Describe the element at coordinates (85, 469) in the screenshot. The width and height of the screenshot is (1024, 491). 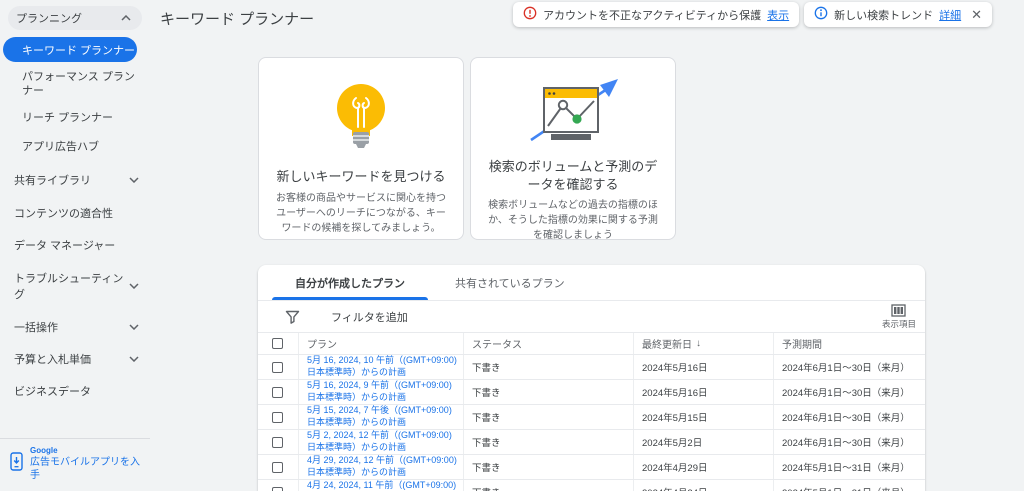
I see `app-link-label: 広告モバイルアプリを入手` at that location.